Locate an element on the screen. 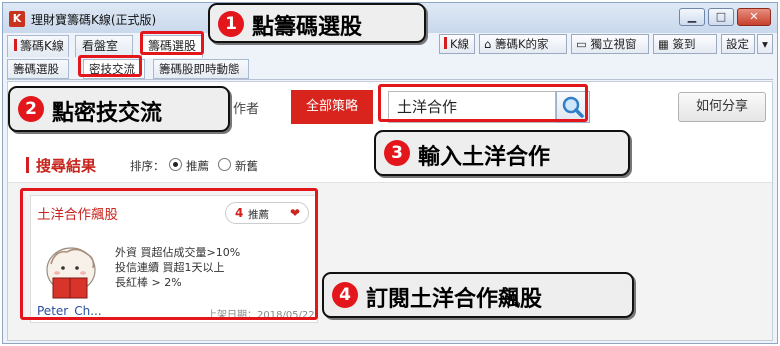 Image resolution: width=780 pixels, height=346 pixels. callout-step-3: 3 輸入土洋合作 is located at coordinates (502, 153).